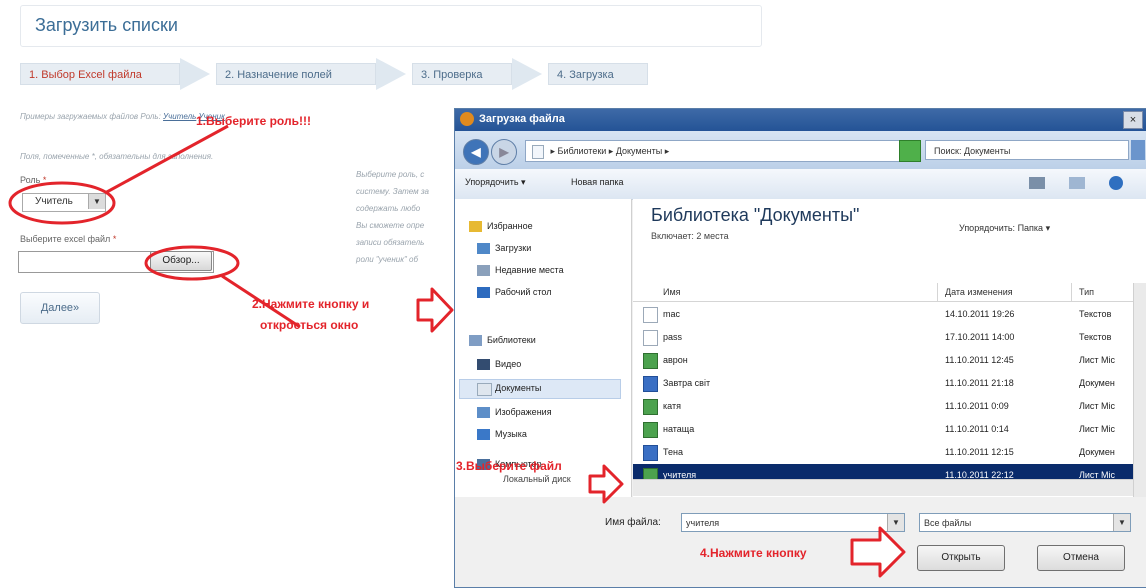 This screenshot has width=1146, height=588. Describe the element at coordinates (62, 203) in the screenshot. I see `role-circle-annotation` at that location.